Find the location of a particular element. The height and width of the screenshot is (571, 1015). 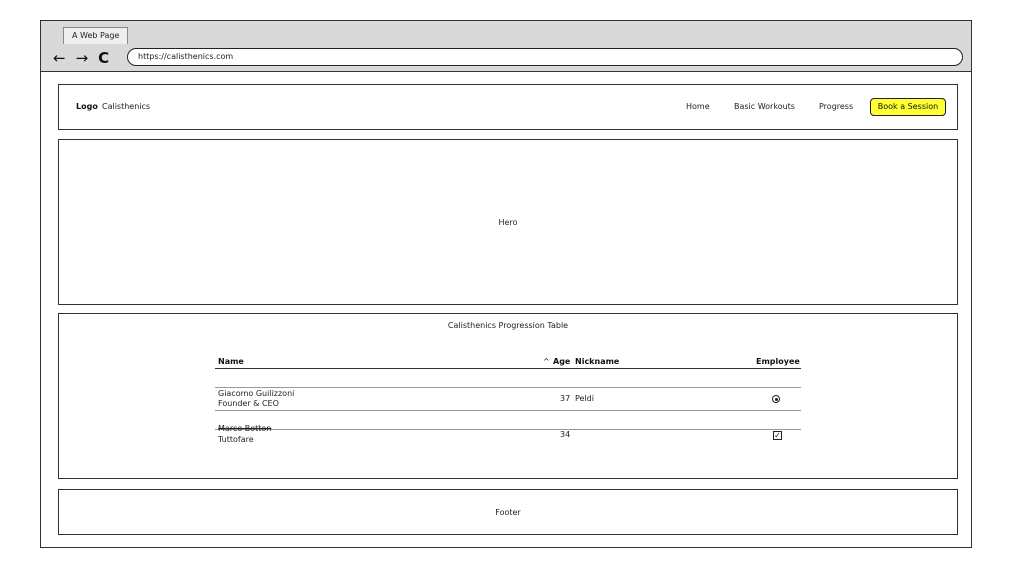

column-header-name: Name is located at coordinates (231, 361).